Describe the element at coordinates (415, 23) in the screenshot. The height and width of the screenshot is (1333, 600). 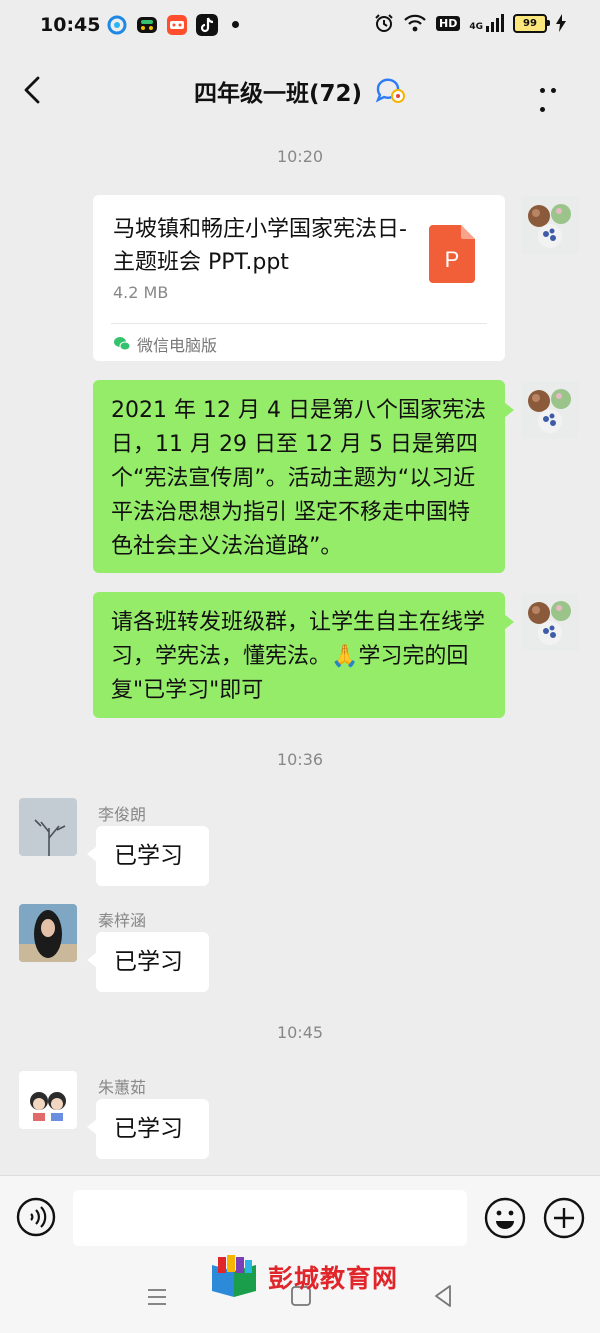
I see `wifi-icon` at that location.